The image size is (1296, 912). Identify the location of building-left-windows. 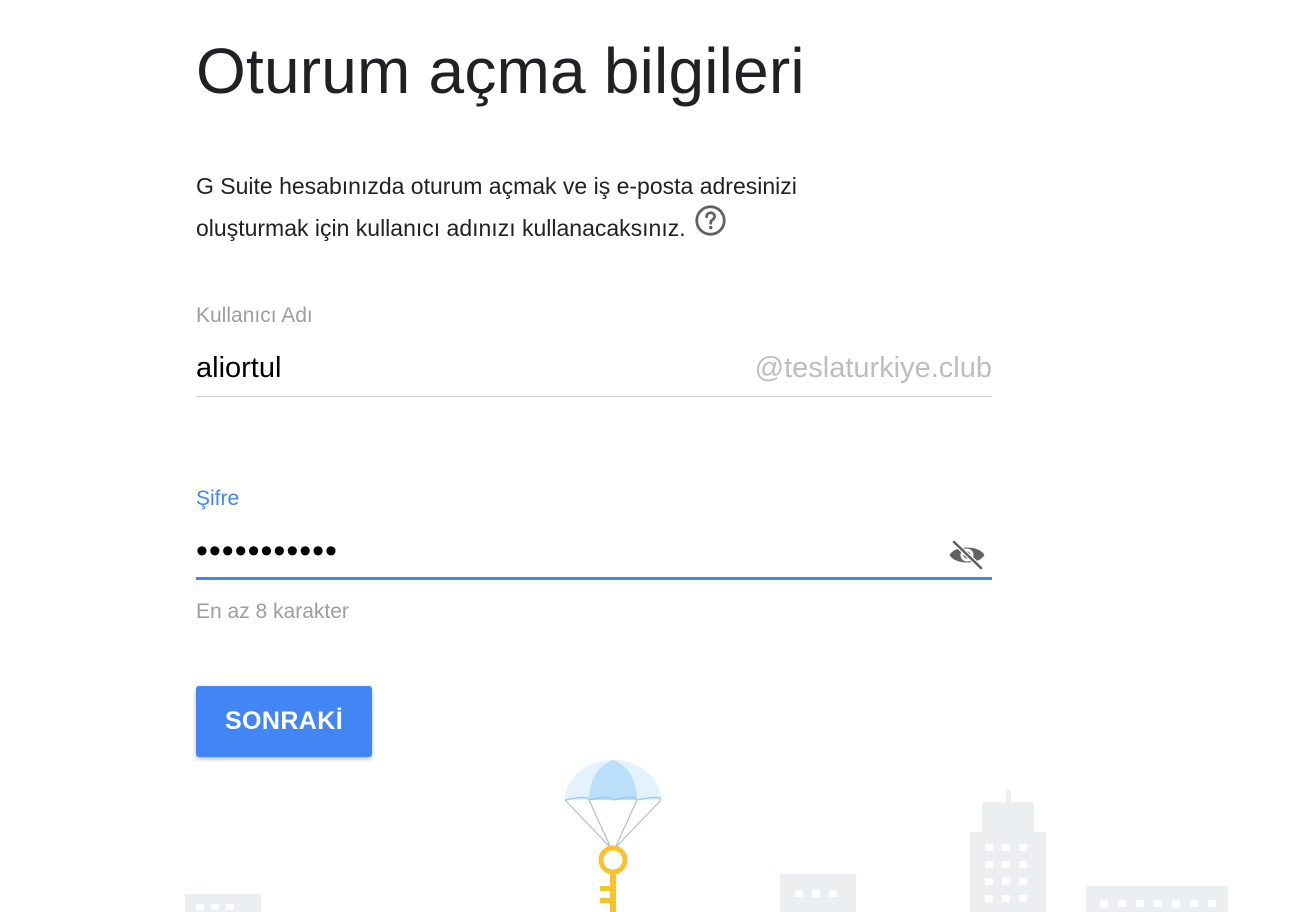
(215, 907).